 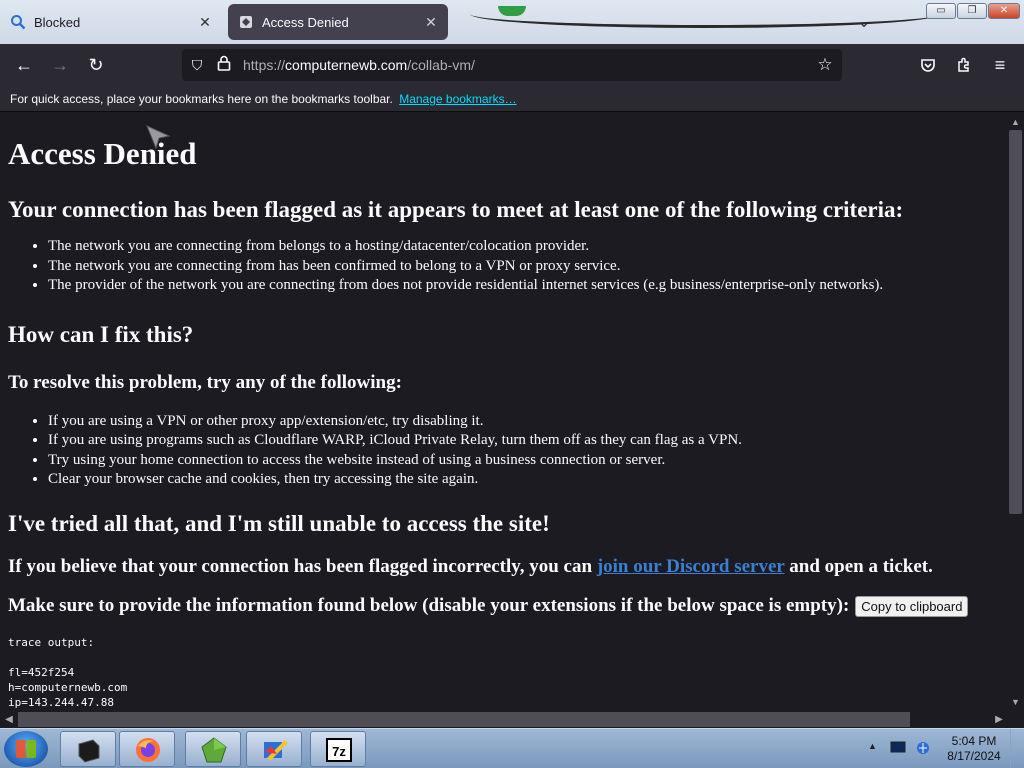 I want to click on site-favicon-icon, so click(x=246, y=22).